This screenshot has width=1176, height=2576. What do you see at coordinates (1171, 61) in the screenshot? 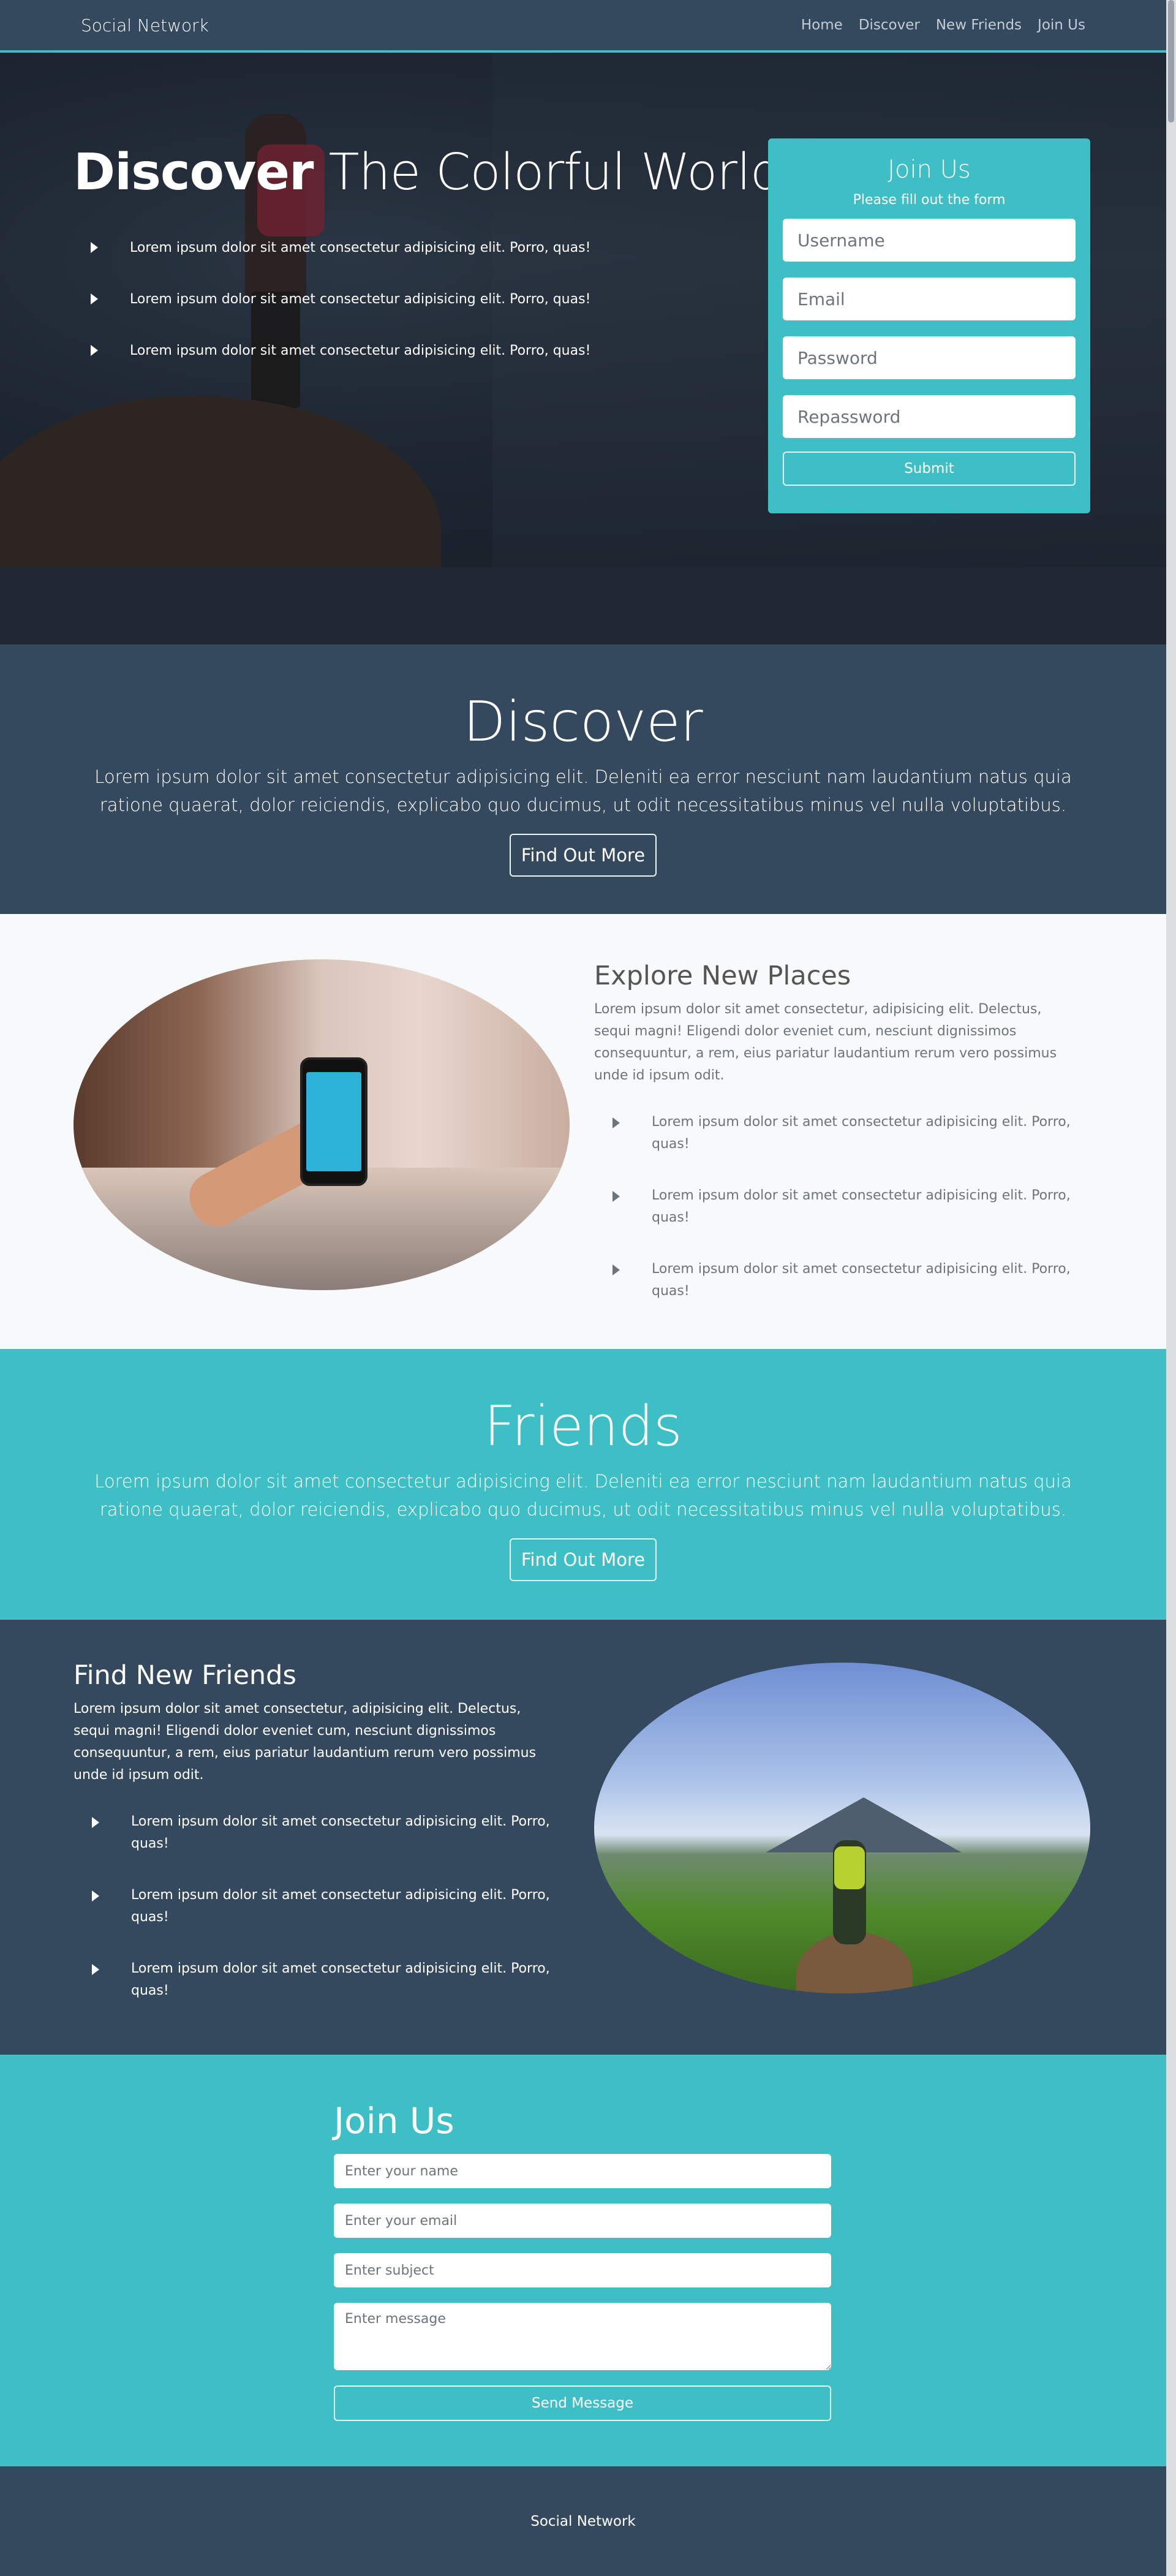
I see `scrollbar-thumb` at bounding box center [1171, 61].